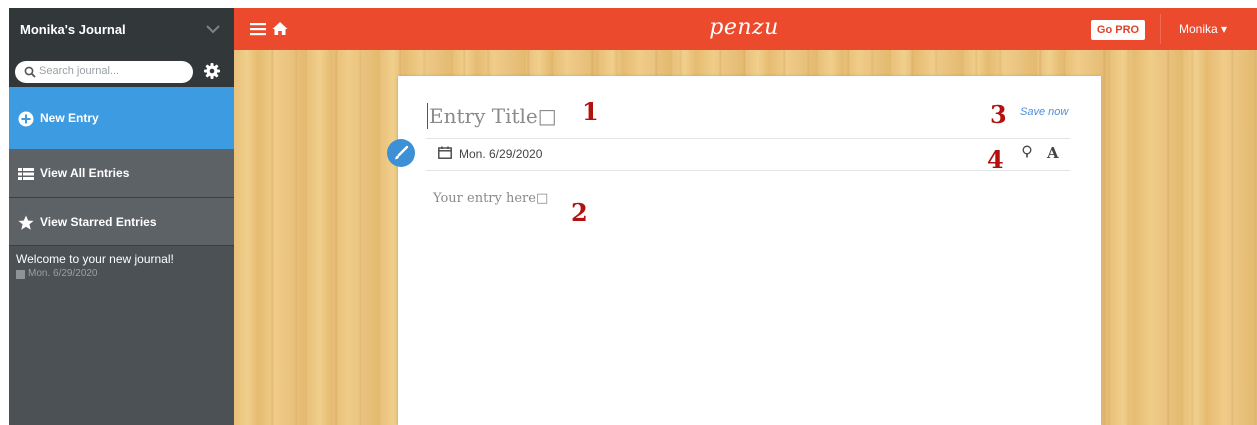  I want to click on entry-title-input: Entry Title□, so click(493, 116).